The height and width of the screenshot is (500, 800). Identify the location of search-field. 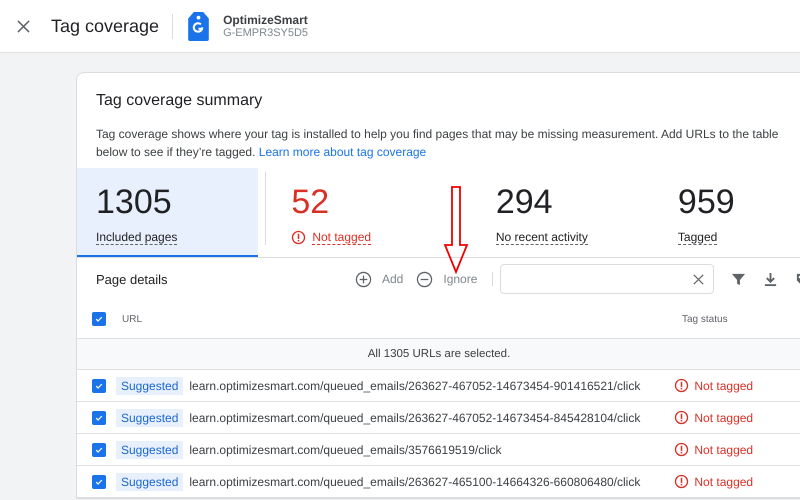
(607, 279).